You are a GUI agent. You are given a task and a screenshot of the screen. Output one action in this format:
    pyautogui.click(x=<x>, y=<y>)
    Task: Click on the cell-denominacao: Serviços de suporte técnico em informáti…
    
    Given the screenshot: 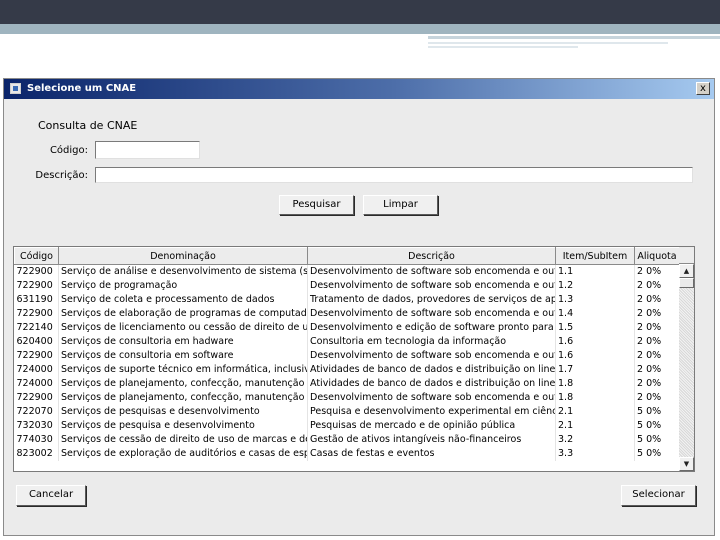 What is the action you would take?
    pyautogui.click(x=183, y=370)
    